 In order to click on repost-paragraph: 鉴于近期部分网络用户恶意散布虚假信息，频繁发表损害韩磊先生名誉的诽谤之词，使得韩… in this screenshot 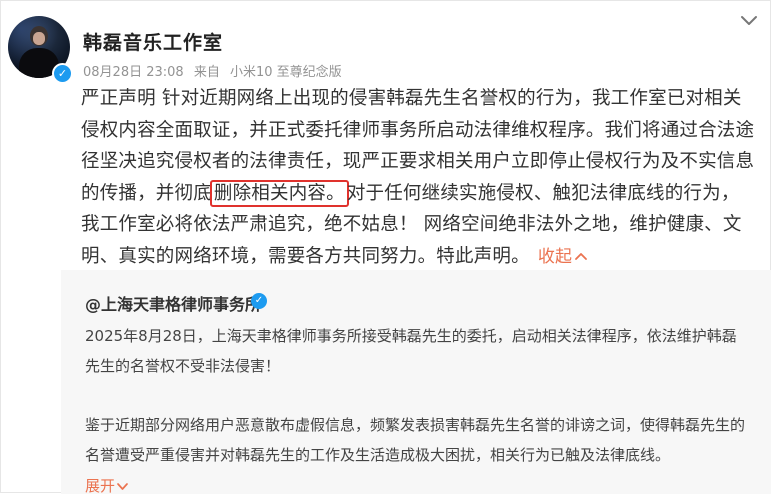, I will do `click(415, 440)`.